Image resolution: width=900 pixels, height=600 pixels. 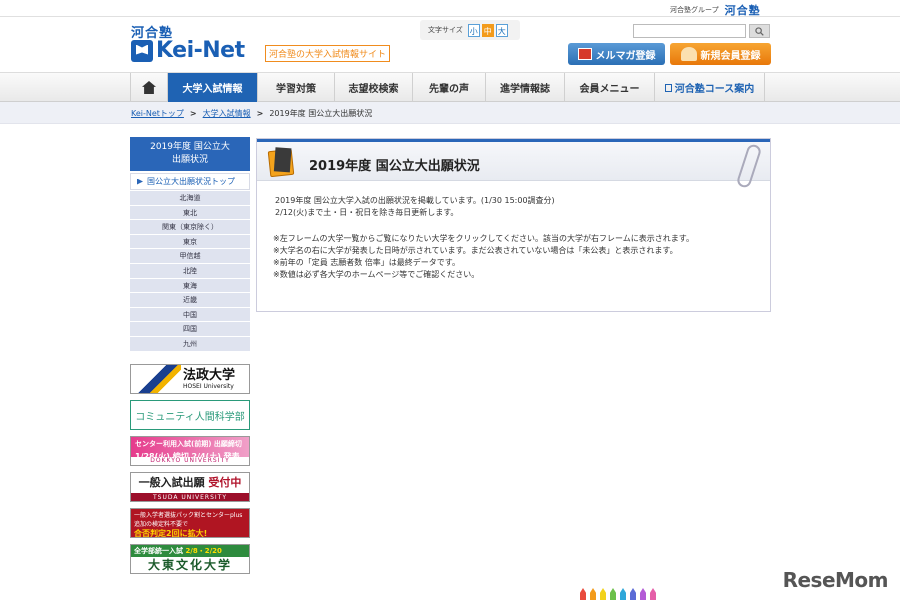 I want to click on group-text: 河合塾グループ, so click(x=694, y=10).